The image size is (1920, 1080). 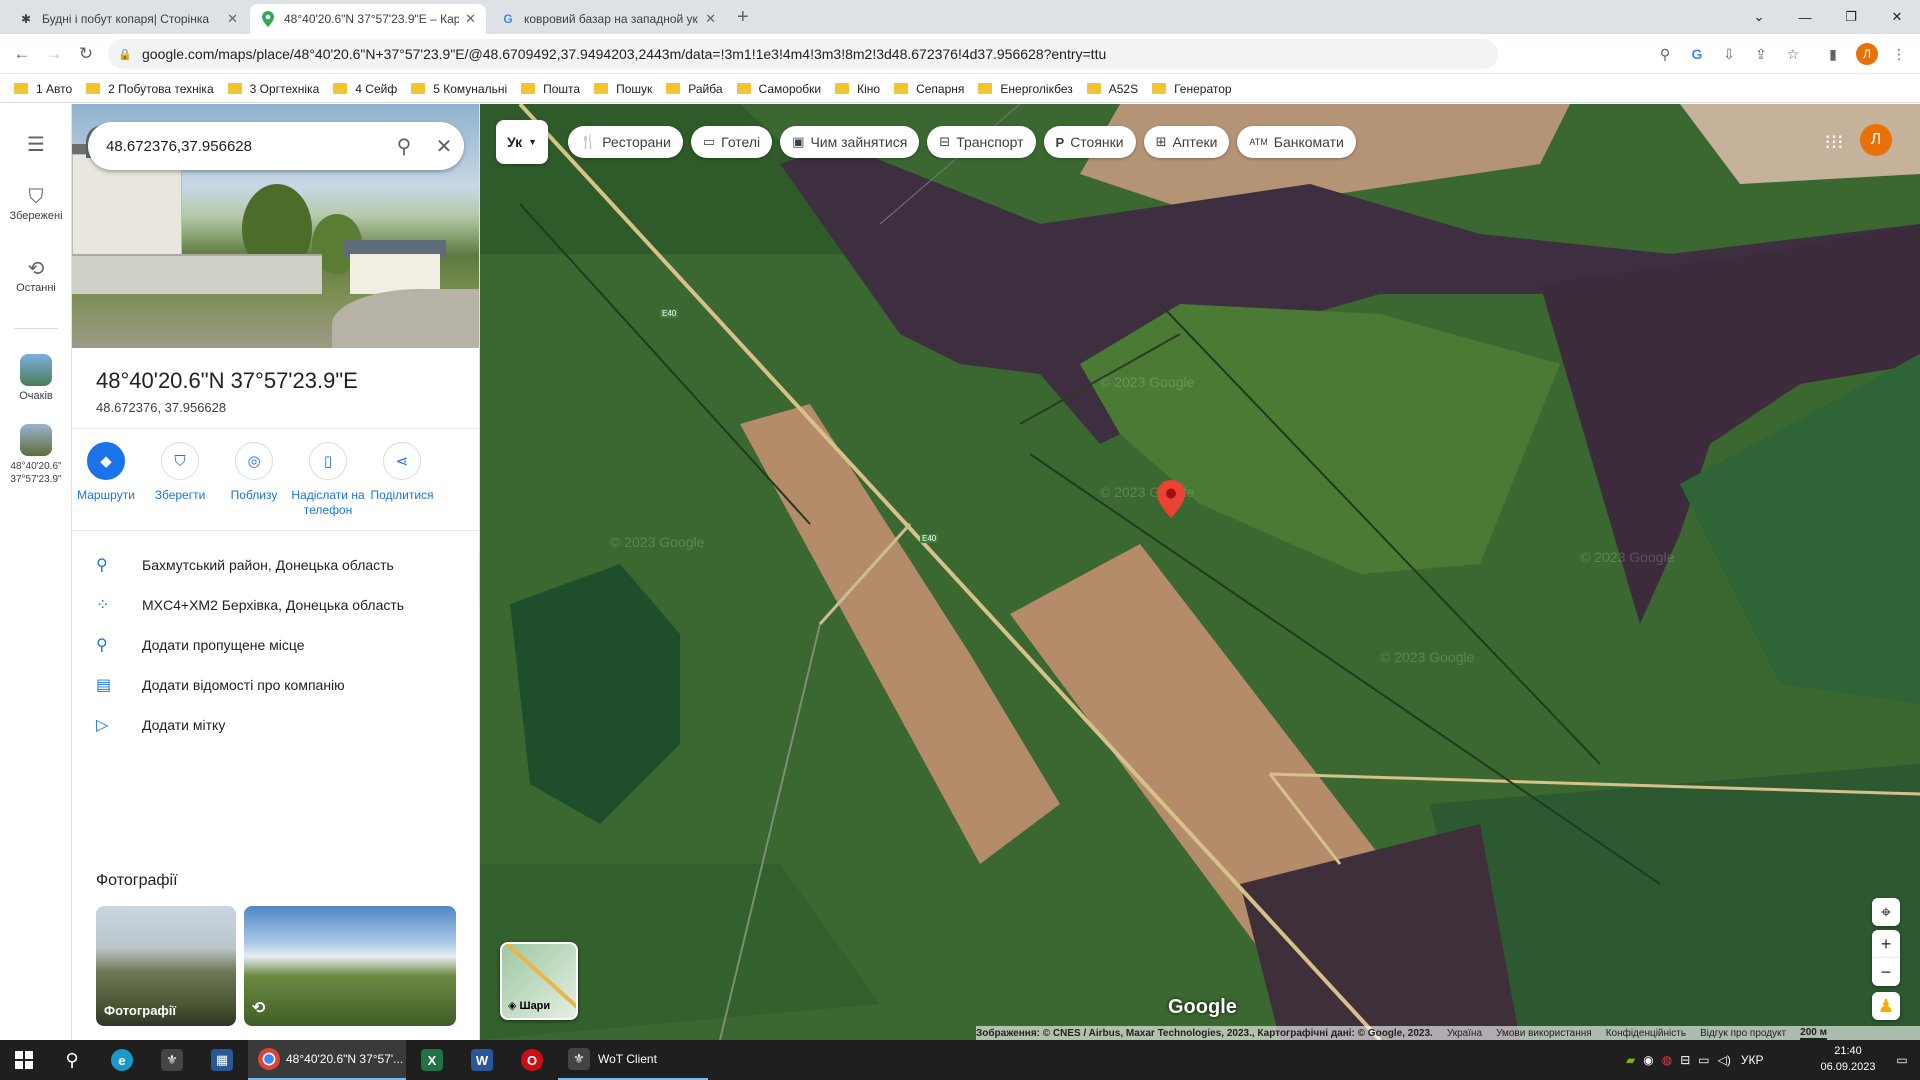 What do you see at coordinates (365, 89) in the screenshot?
I see `bookmark-item: 4 Сейф` at bounding box center [365, 89].